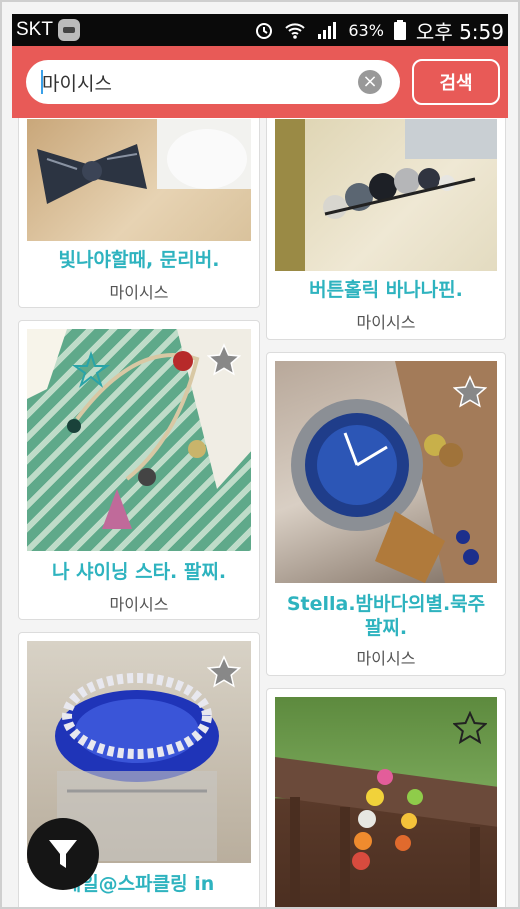 Image resolution: width=520 pixels, height=909 pixels. I want to click on filter-icon, so click(63, 854).